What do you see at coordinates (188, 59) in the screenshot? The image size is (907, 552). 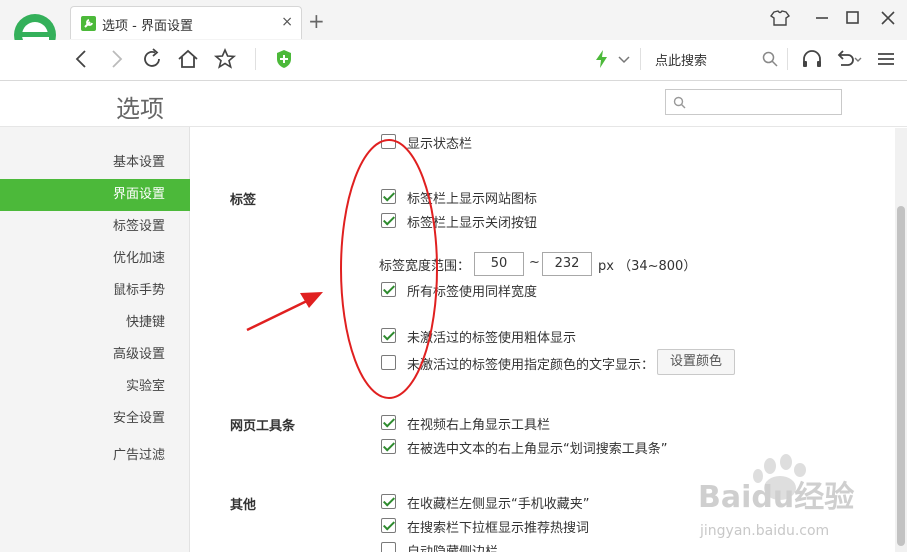 I see `home-icon` at bounding box center [188, 59].